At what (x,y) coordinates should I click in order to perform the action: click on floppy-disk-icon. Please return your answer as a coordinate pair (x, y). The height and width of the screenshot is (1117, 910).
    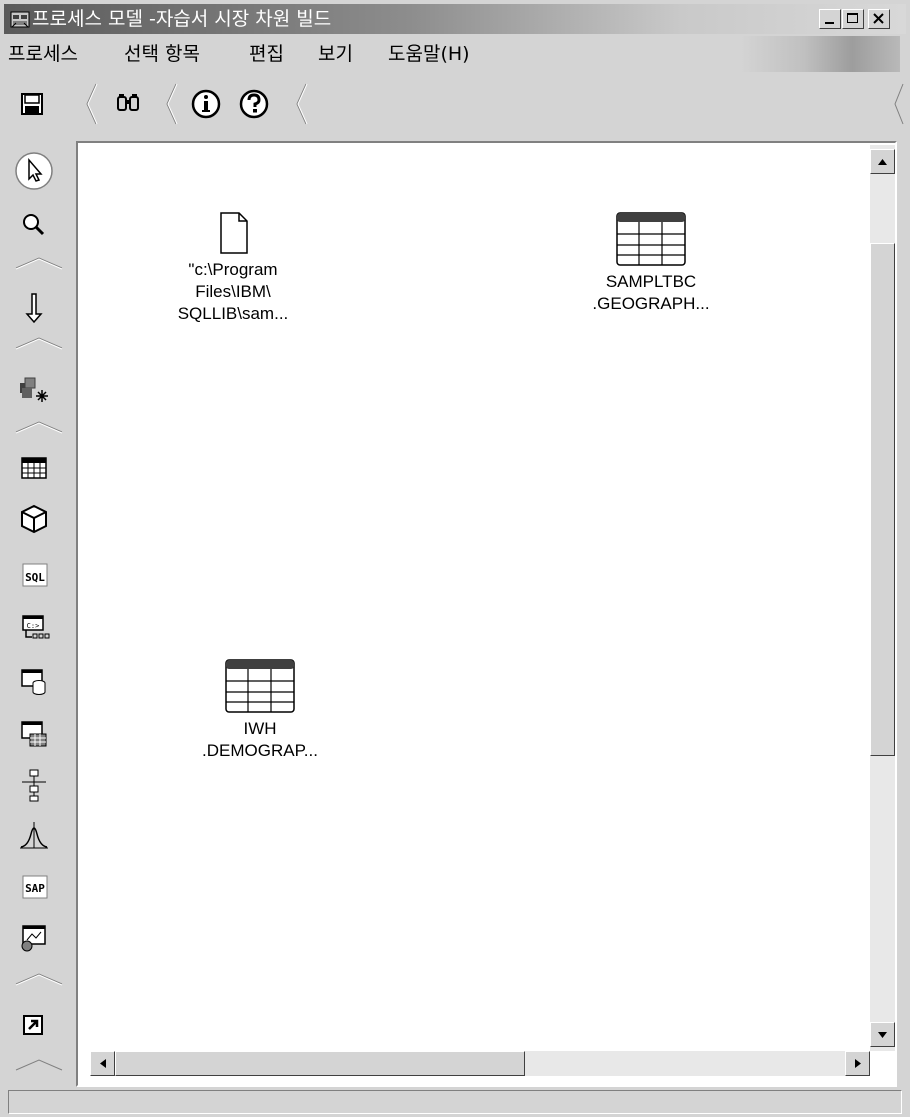
    Looking at the image, I should click on (32, 104).